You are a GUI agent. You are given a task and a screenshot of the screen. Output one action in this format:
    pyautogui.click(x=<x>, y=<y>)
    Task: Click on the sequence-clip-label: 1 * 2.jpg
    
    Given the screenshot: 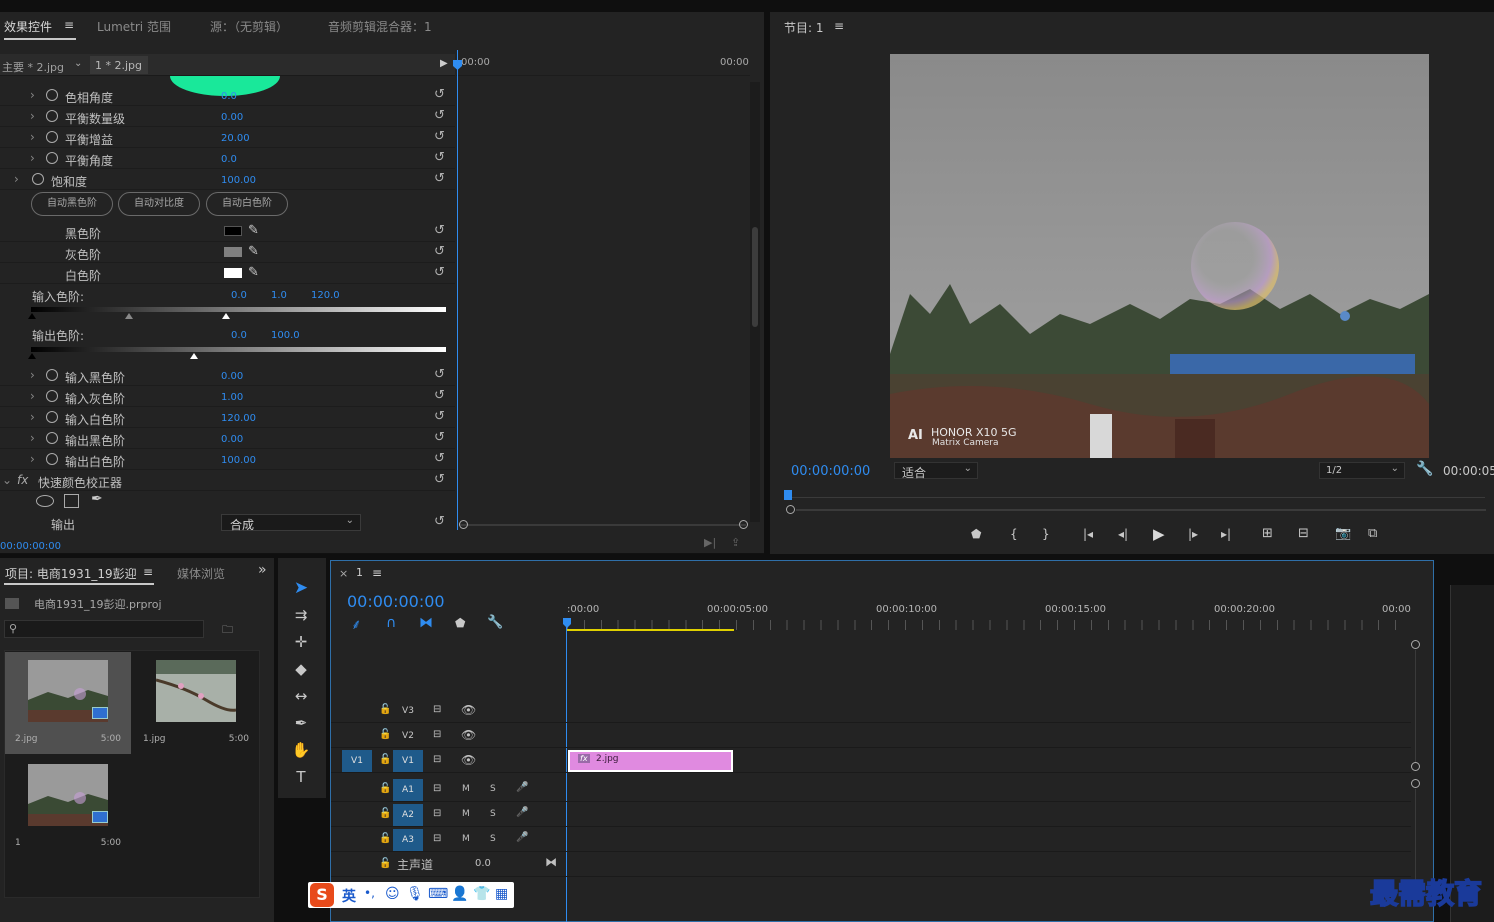 What is the action you would take?
    pyautogui.click(x=118, y=65)
    